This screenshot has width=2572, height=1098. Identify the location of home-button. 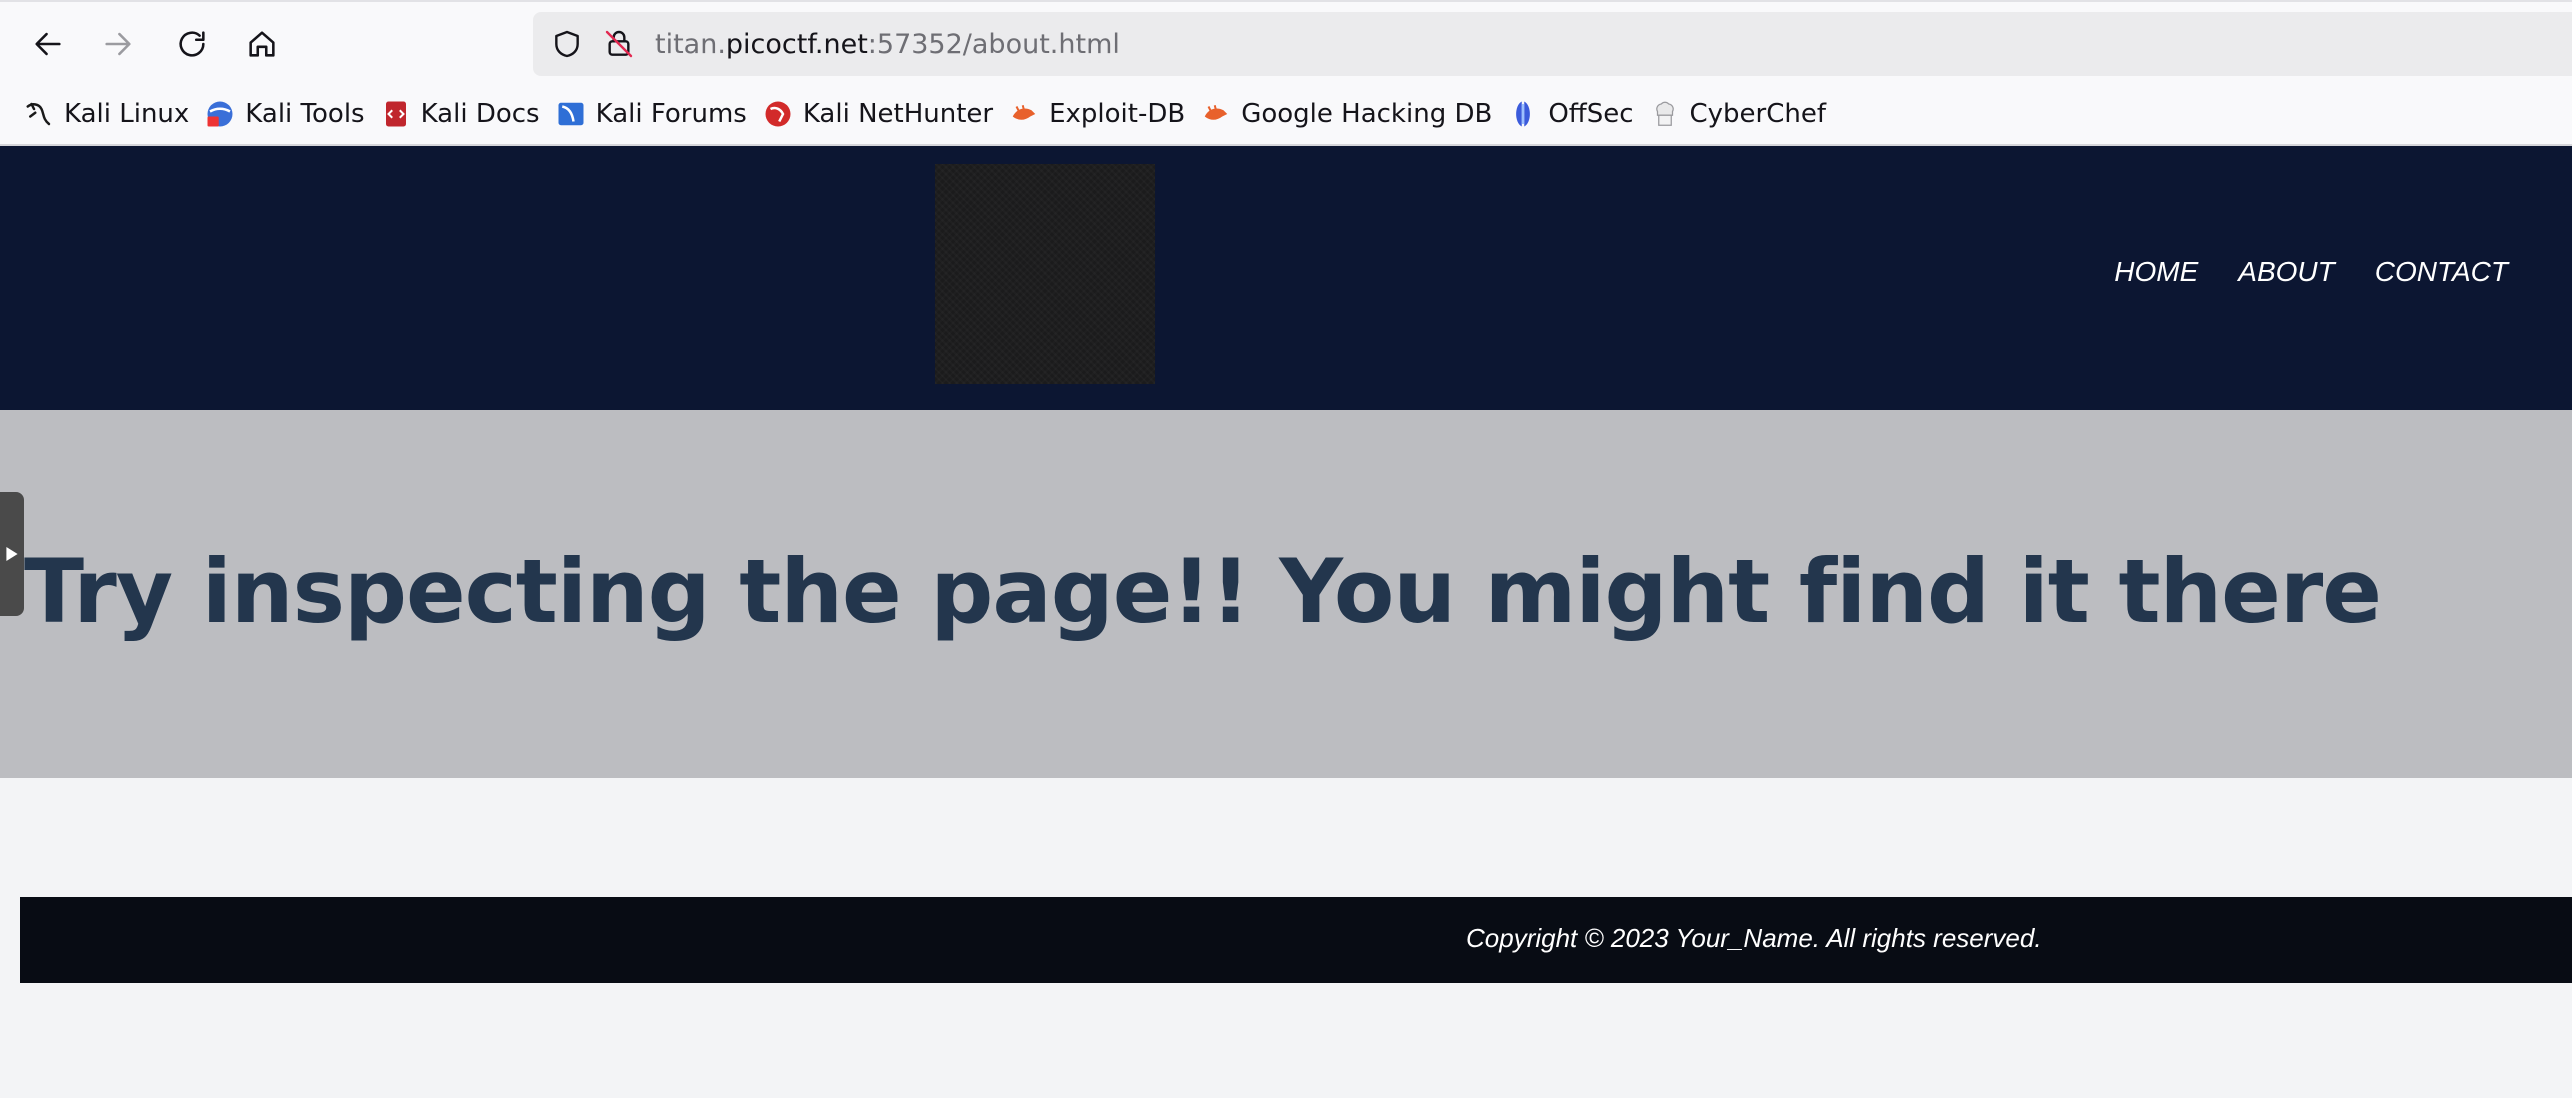
(262, 44).